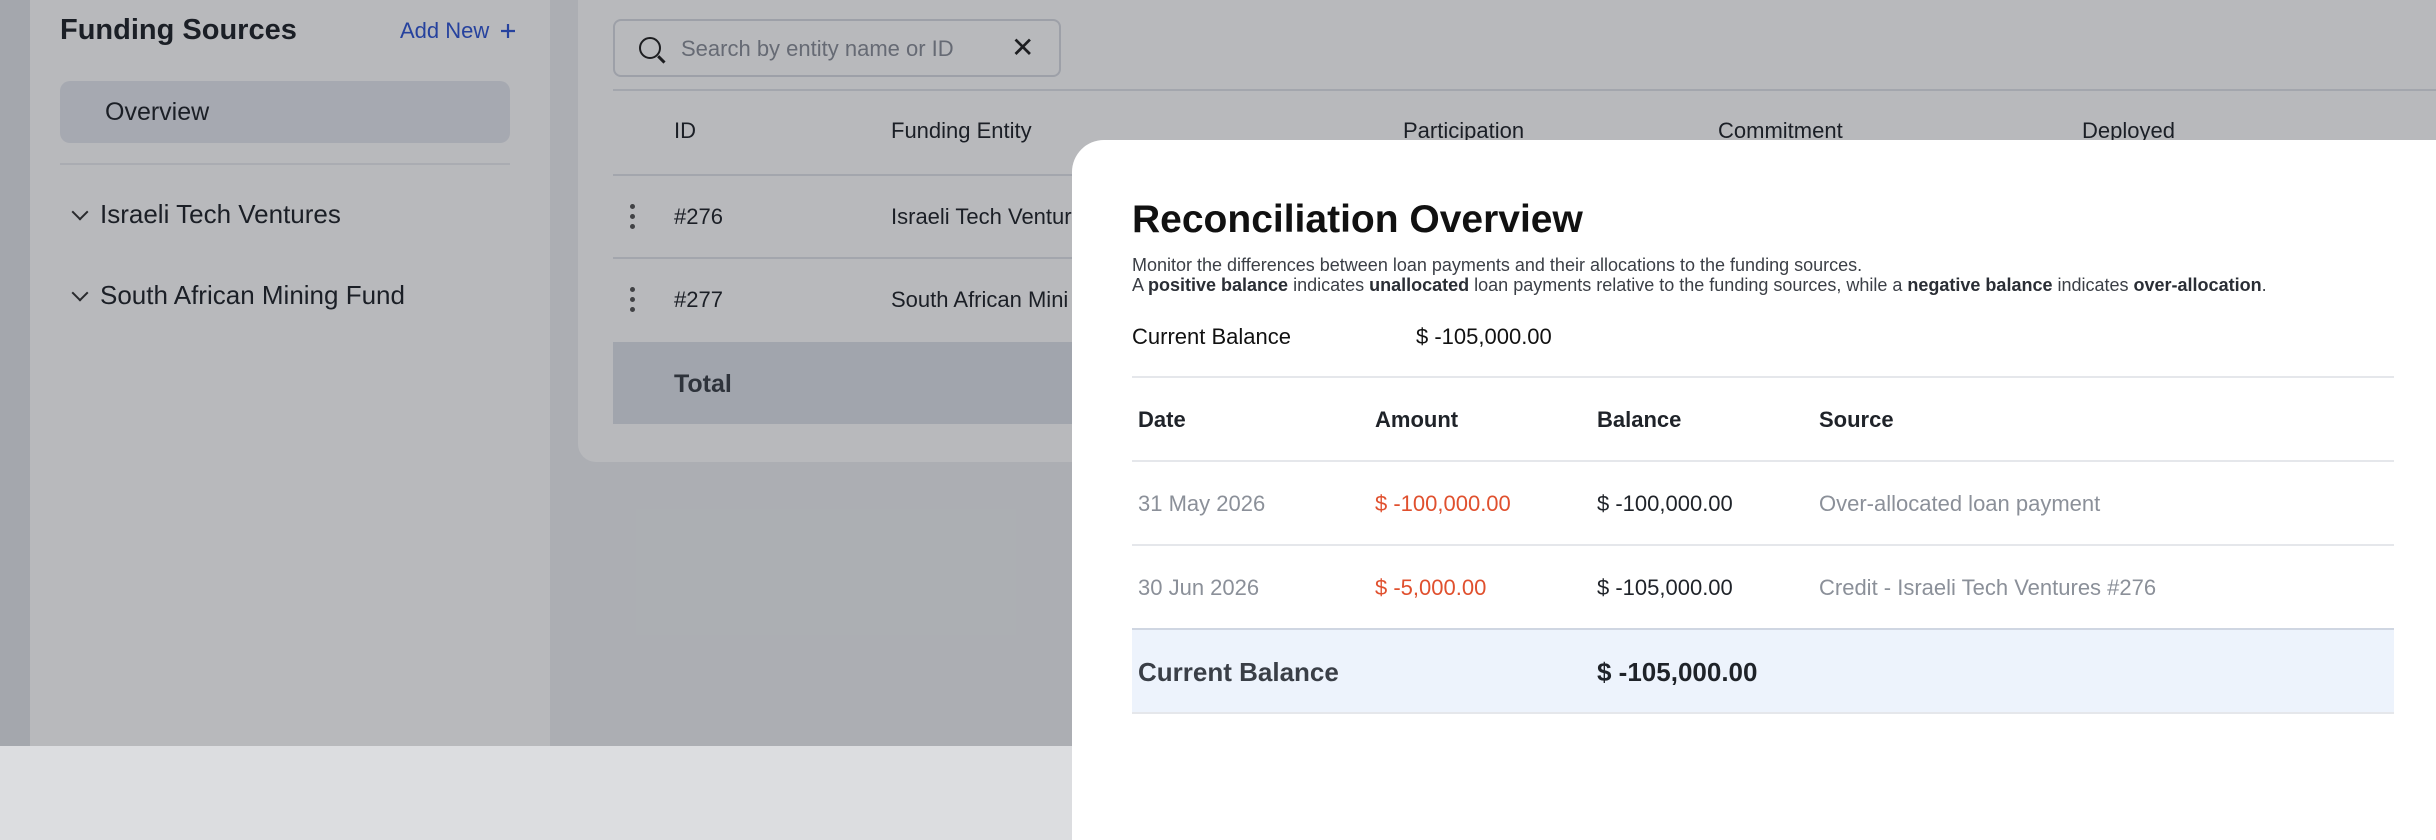  I want to click on table-cell-balance: $ -105,000.00, so click(1665, 587).